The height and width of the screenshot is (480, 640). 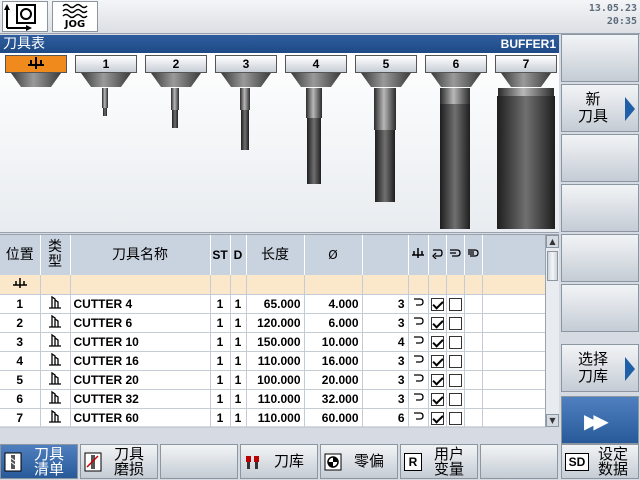 I want to click on table-scrollbar: ▲ ▼, so click(x=552, y=331).